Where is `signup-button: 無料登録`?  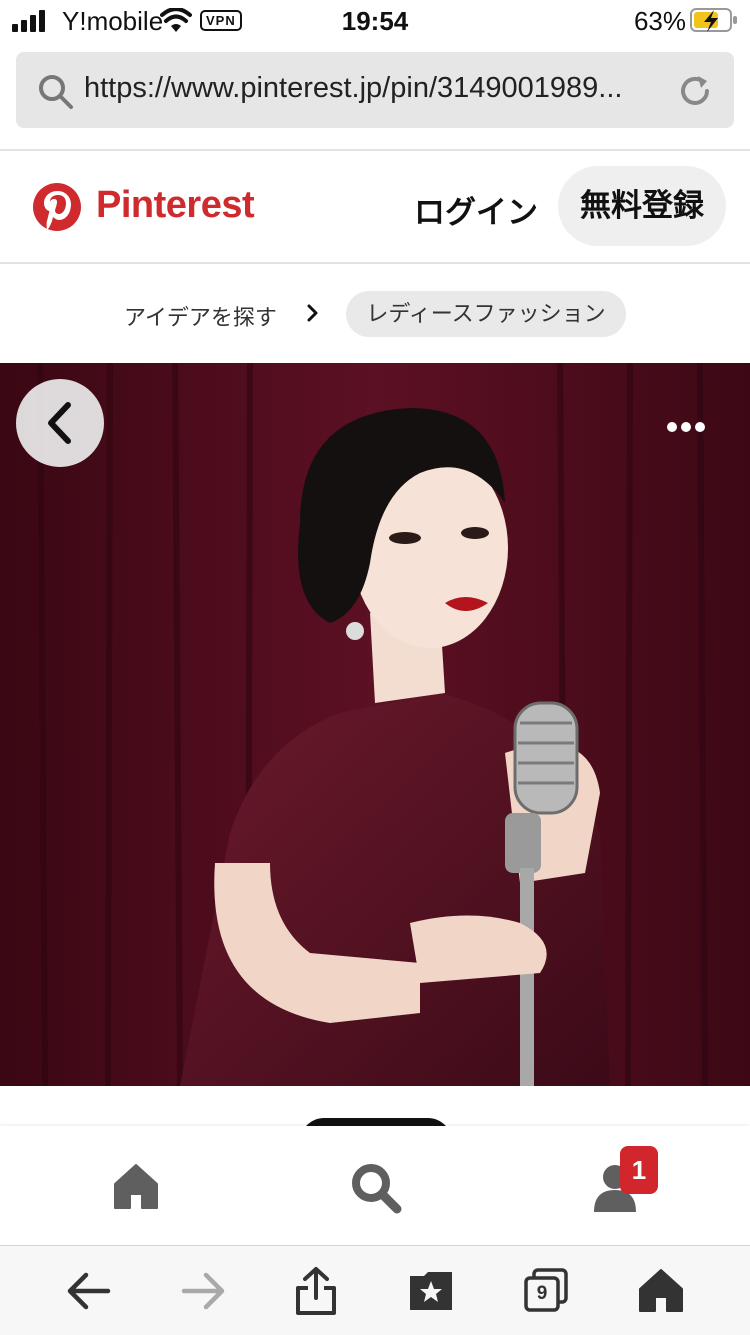
signup-button: 無料登録 is located at coordinates (642, 206).